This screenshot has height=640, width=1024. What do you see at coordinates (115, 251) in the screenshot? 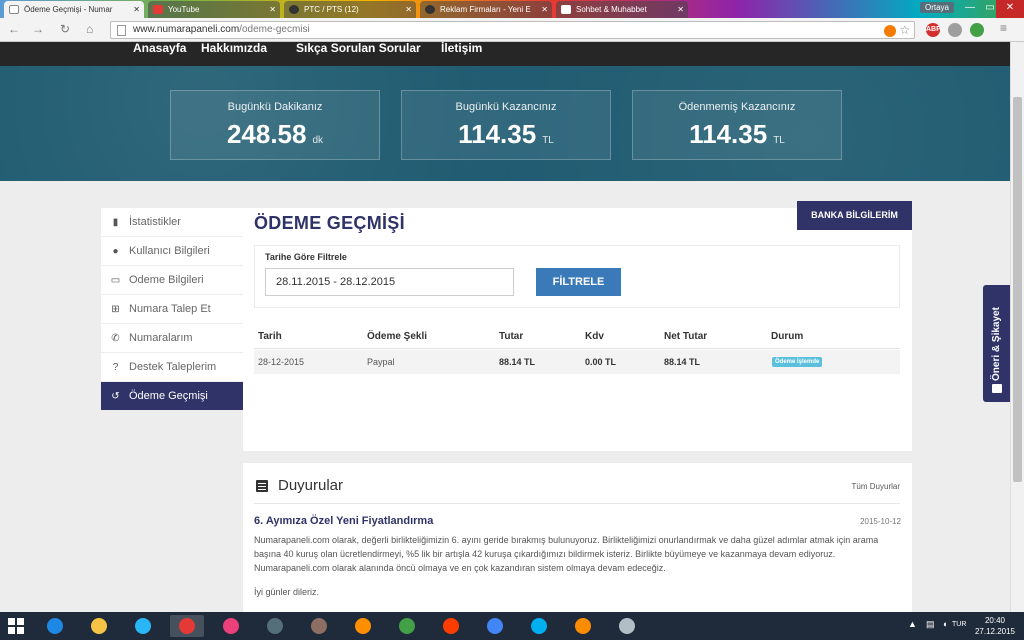
I see `user-icon: ●` at bounding box center [115, 251].